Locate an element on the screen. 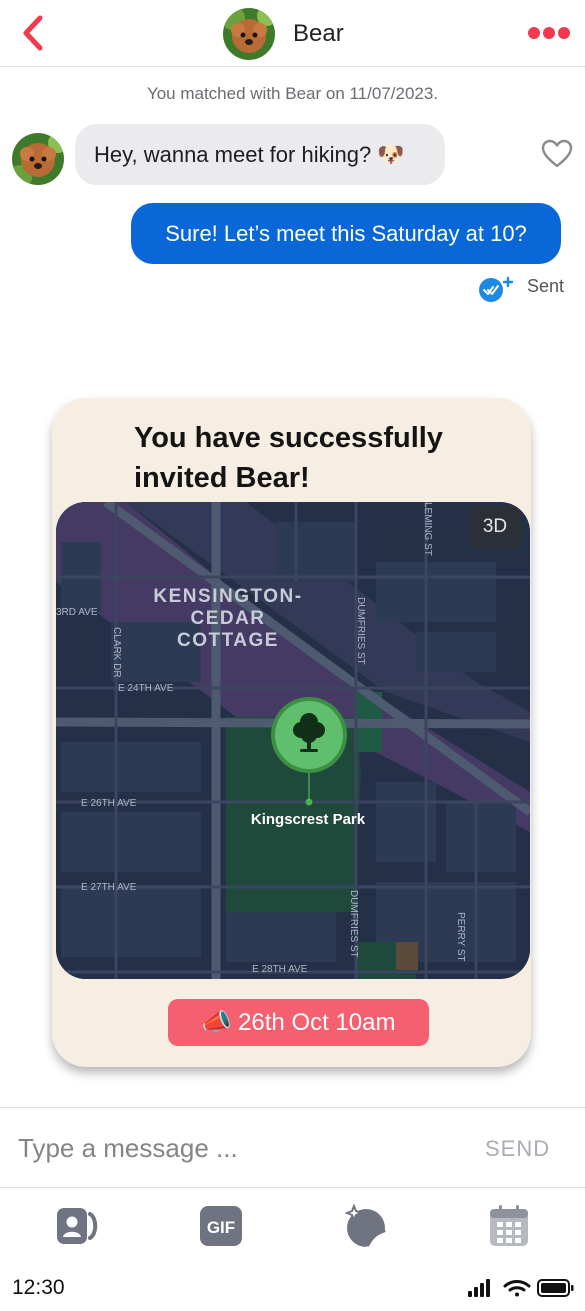  contact-name: Bear is located at coordinates (318, 34).